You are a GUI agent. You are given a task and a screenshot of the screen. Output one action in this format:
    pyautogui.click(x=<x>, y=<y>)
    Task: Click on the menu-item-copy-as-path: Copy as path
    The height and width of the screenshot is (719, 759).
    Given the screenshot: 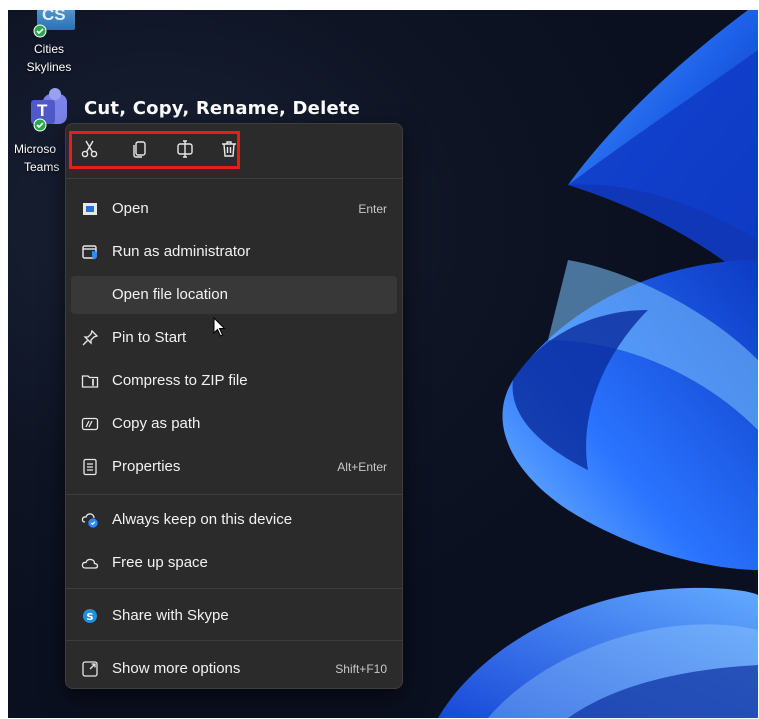 What is the action you would take?
    pyautogui.click(x=234, y=424)
    